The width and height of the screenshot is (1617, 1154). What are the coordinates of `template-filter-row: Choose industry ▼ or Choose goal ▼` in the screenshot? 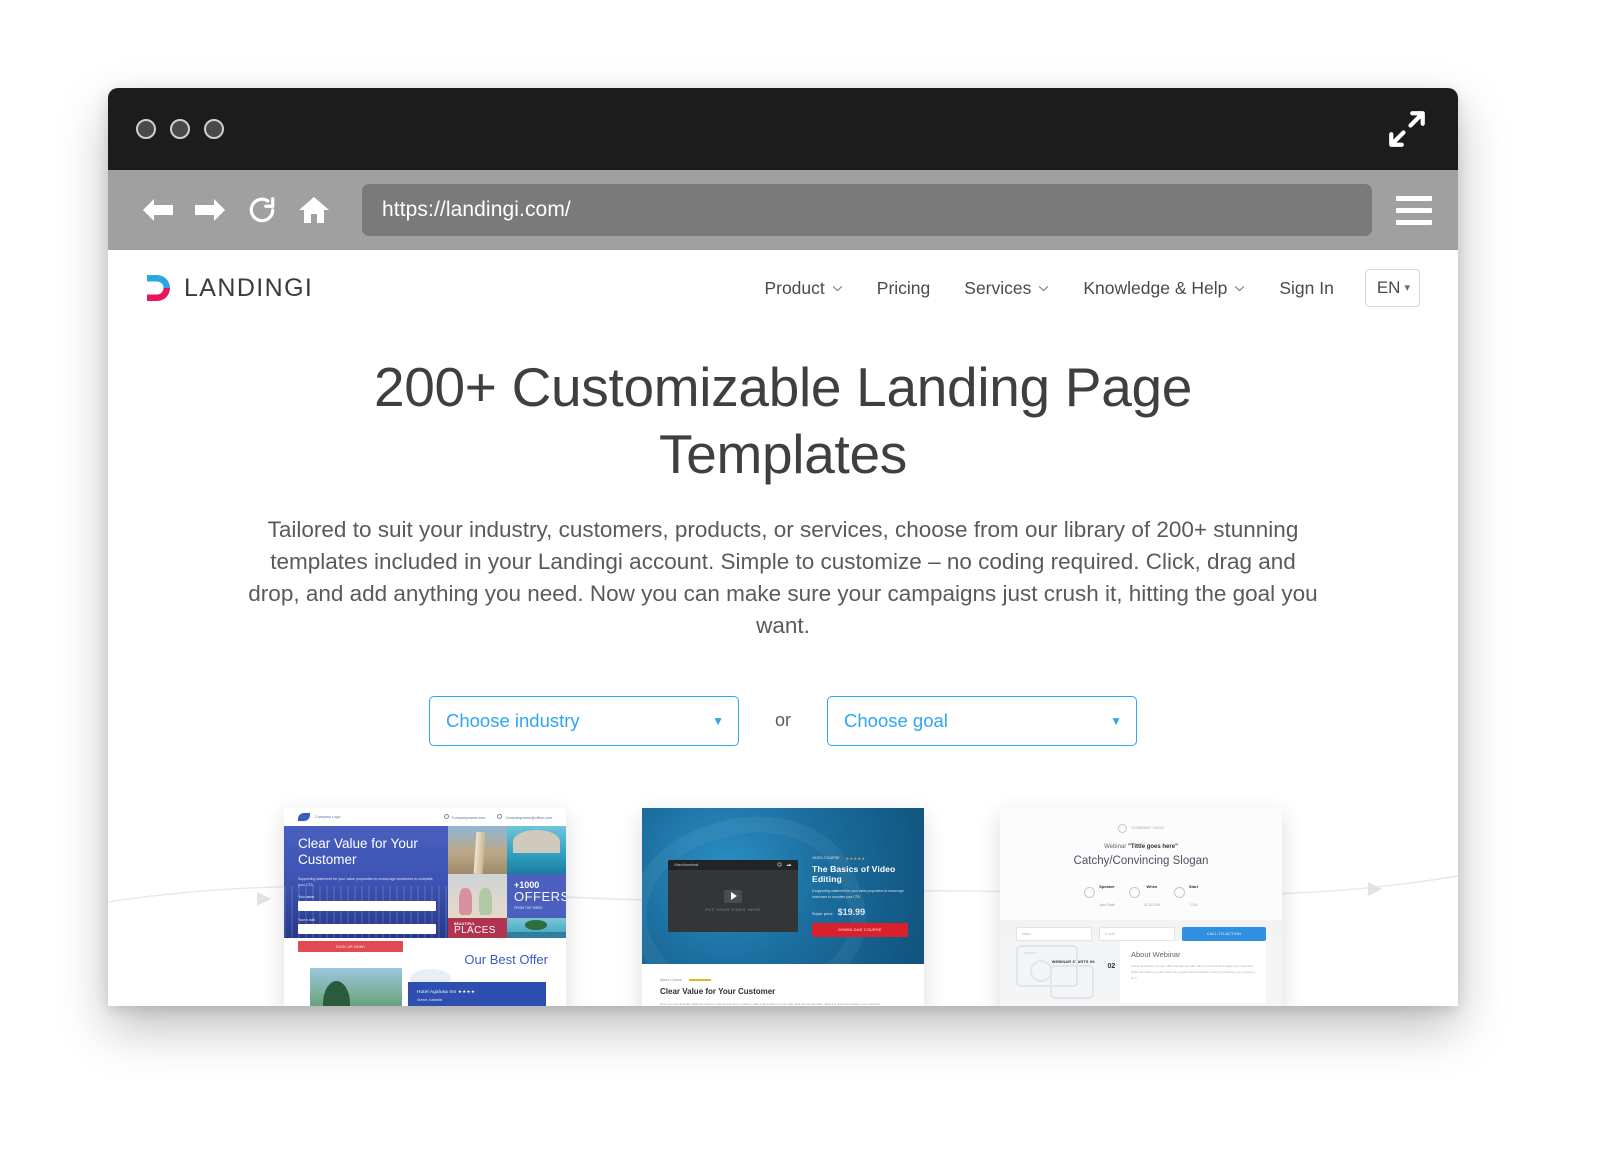 It's located at (783, 720).